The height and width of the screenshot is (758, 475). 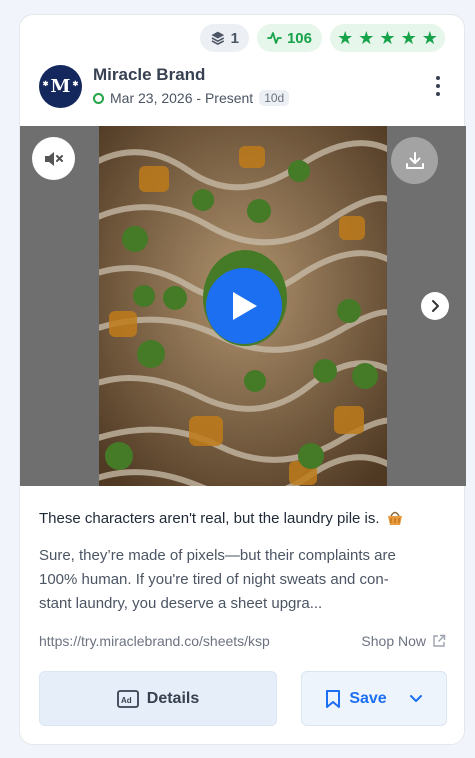 I want to click on svg-text: Ad, so click(x=126, y=700).